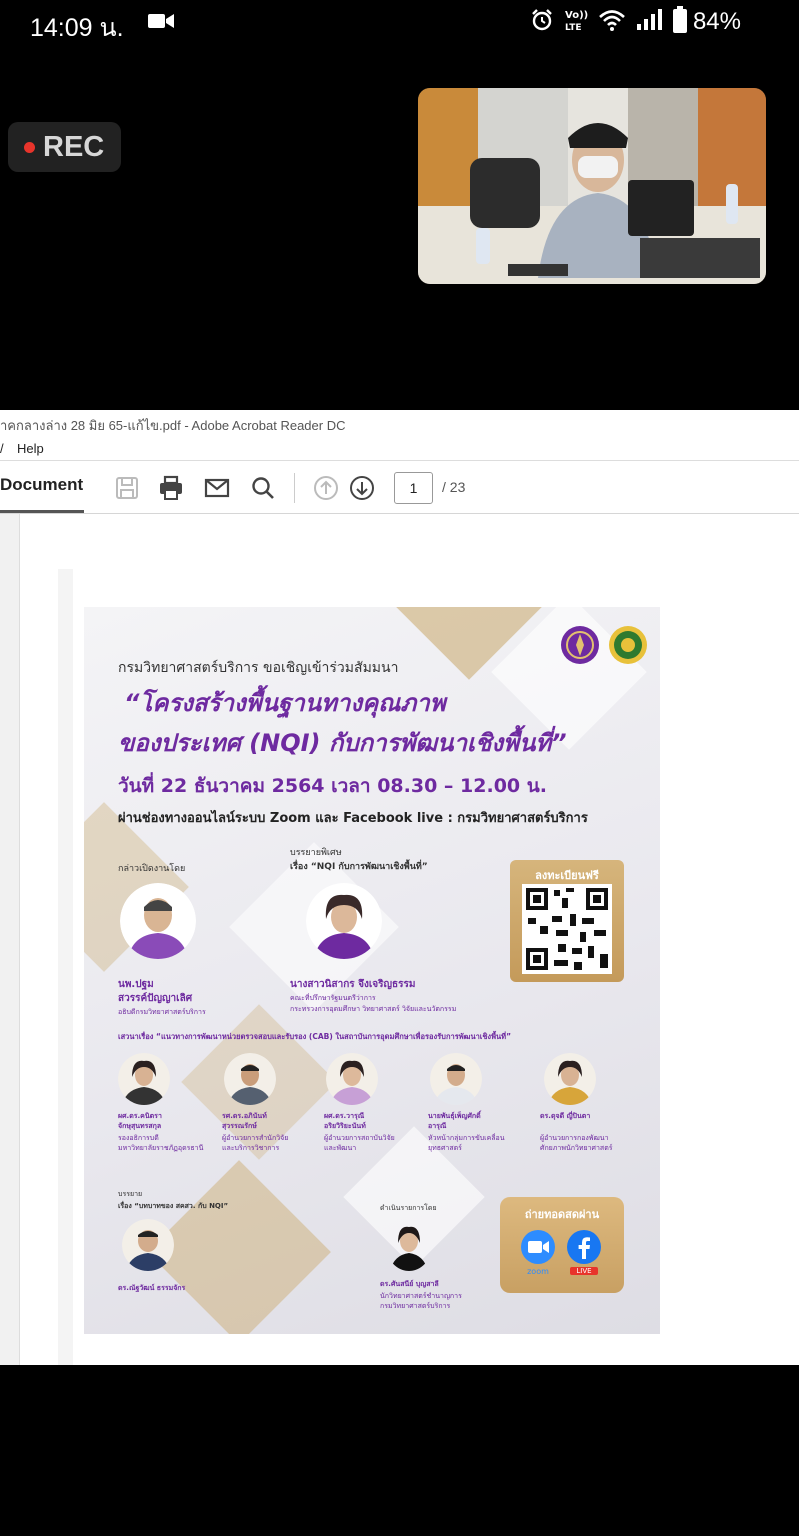 This screenshot has width=799, height=1536. I want to click on panelist-3-role2: และพัฒนา, so click(340, 1148).